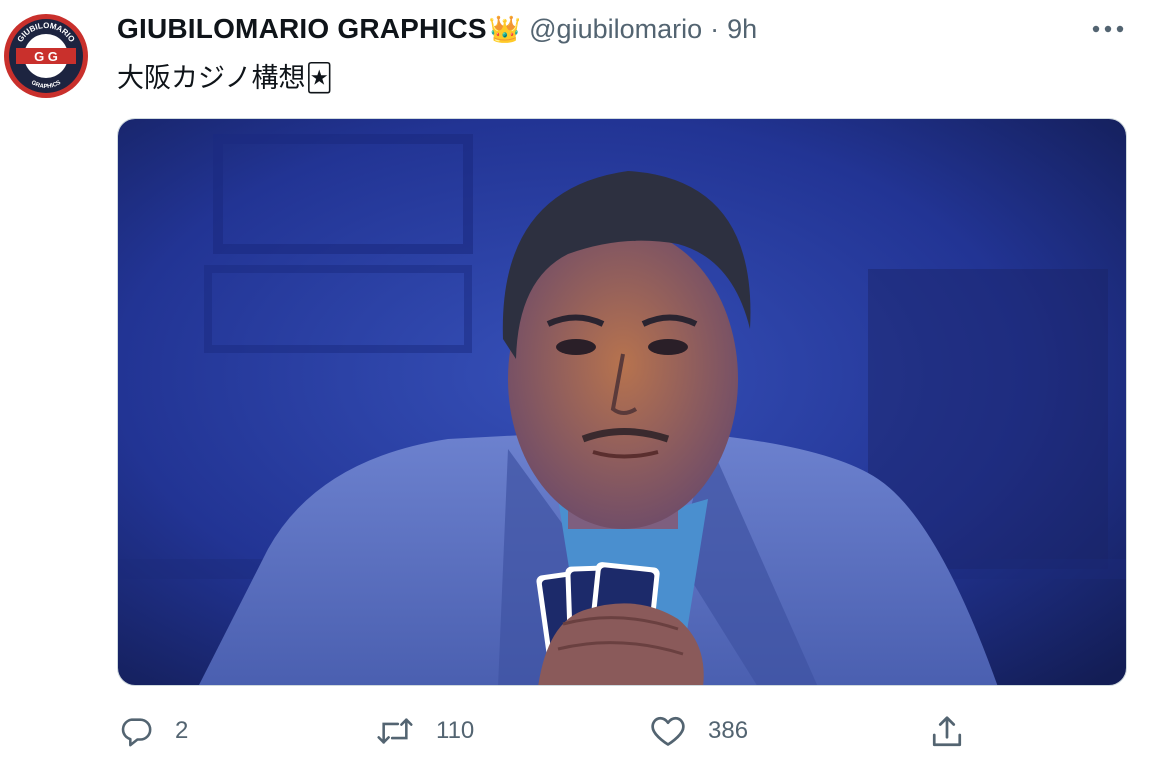 The height and width of the screenshot is (770, 1154). Describe the element at coordinates (302, 29) in the screenshot. I see `display-name: GIUBILOMARIO GRAPHICS` at that location.